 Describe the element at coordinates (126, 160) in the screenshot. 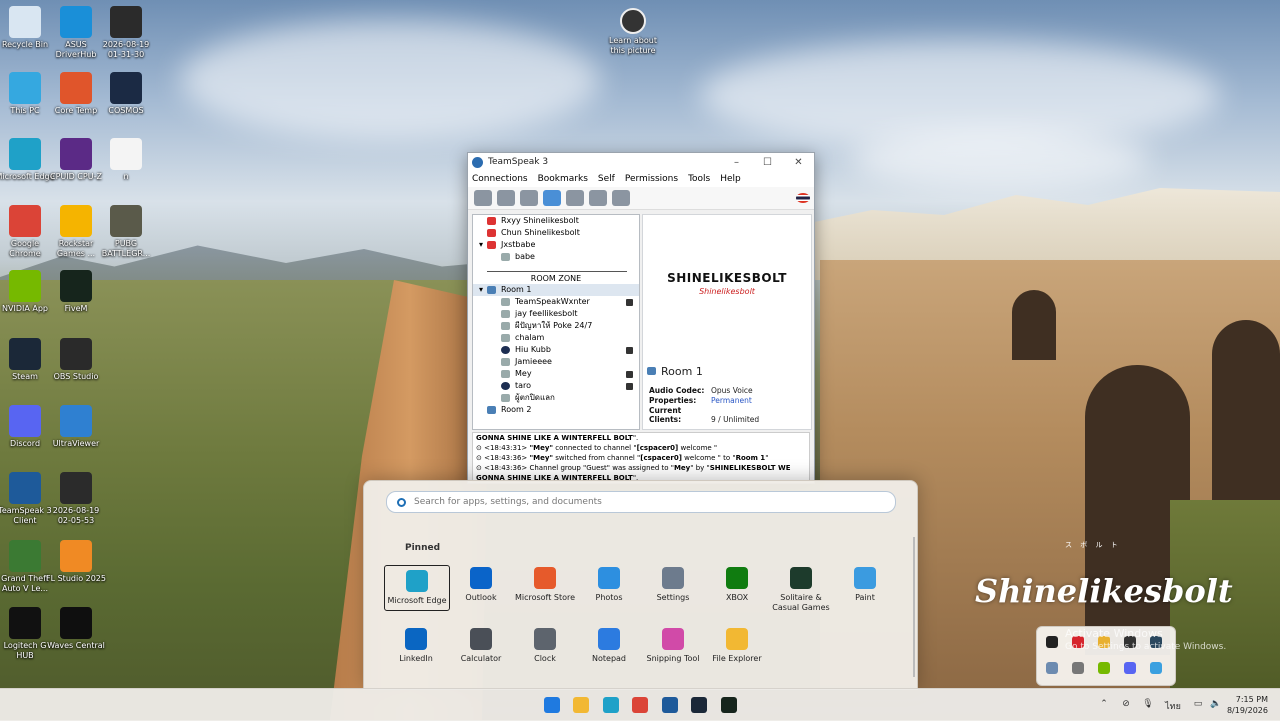

I see `desktop-icon: n` at that location.